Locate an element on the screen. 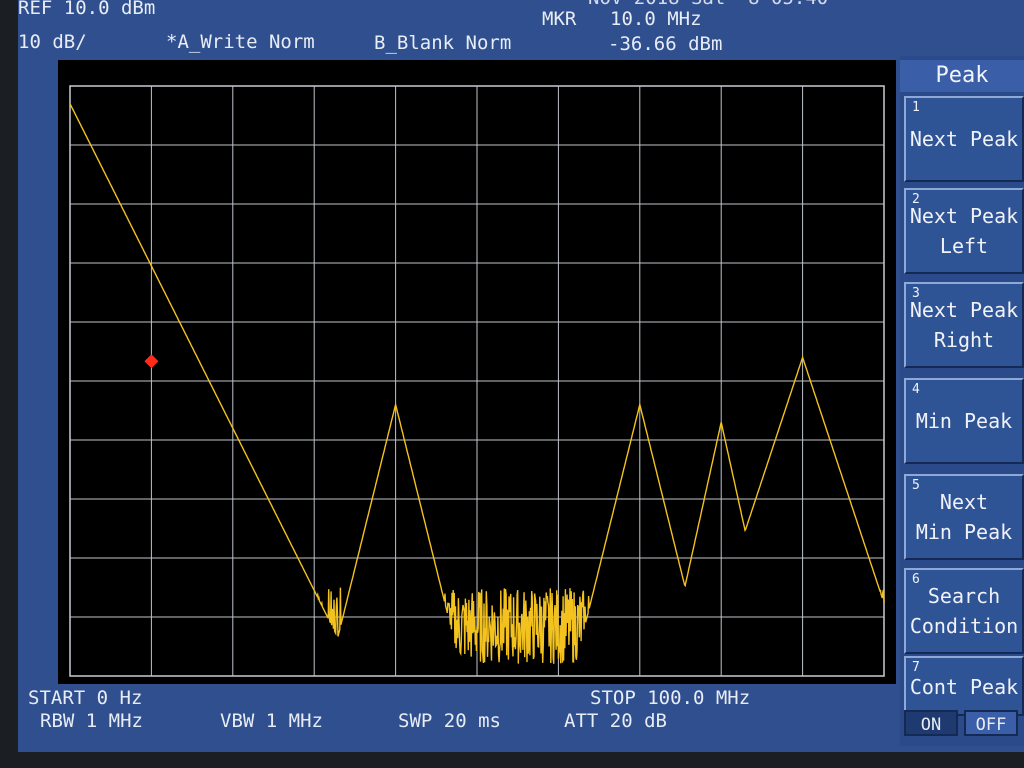 Image resolution: width=1024 pixels, height=768 pixels. softkey-next-peak-left: 2 Next Peak Left is located at coordinates (964, 231).